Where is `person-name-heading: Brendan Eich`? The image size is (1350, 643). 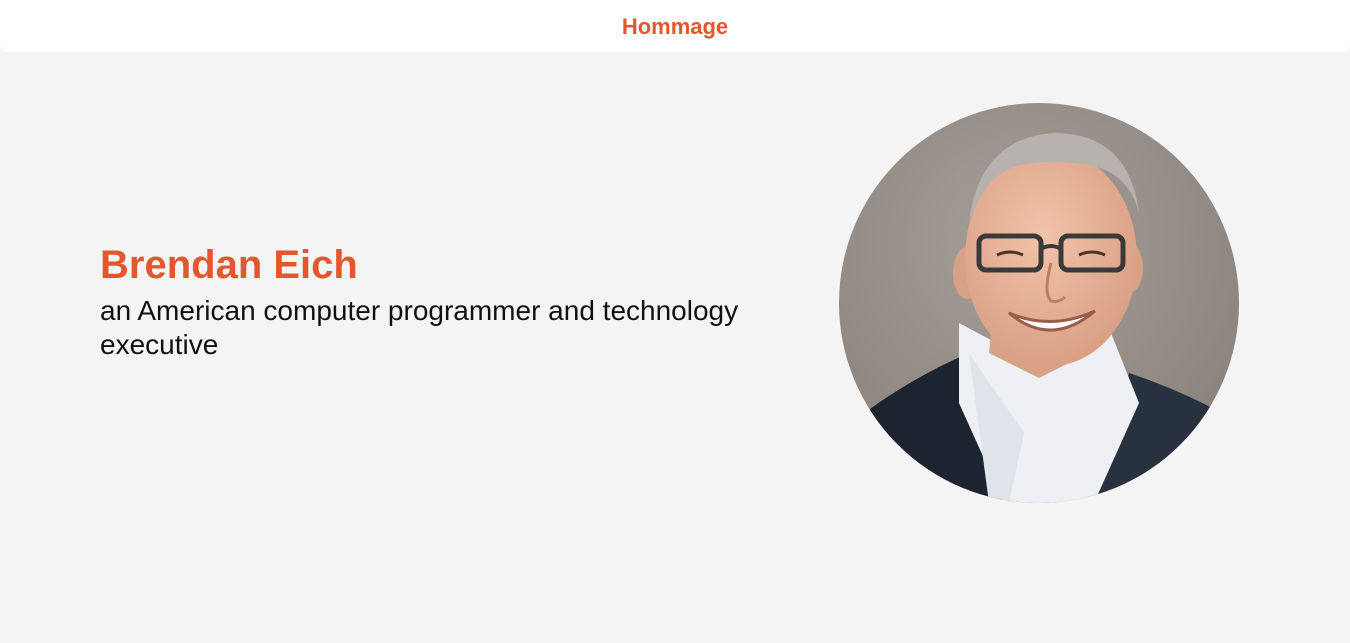 person-name-heading: Brendan Eich is located at coordinates (229, 265).